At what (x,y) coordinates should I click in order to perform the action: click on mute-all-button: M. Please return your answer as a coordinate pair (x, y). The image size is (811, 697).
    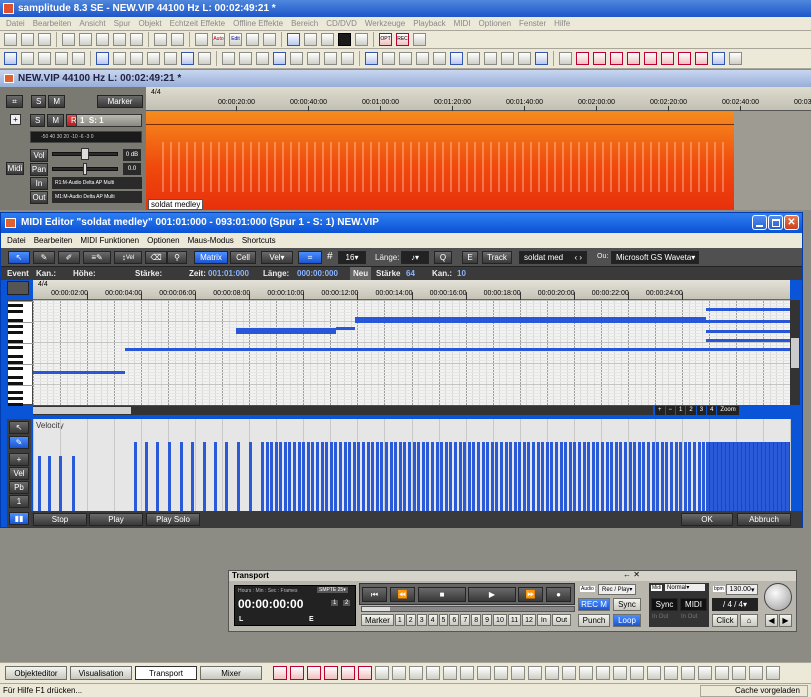
    Looking at the image, I should click on (57, 101).